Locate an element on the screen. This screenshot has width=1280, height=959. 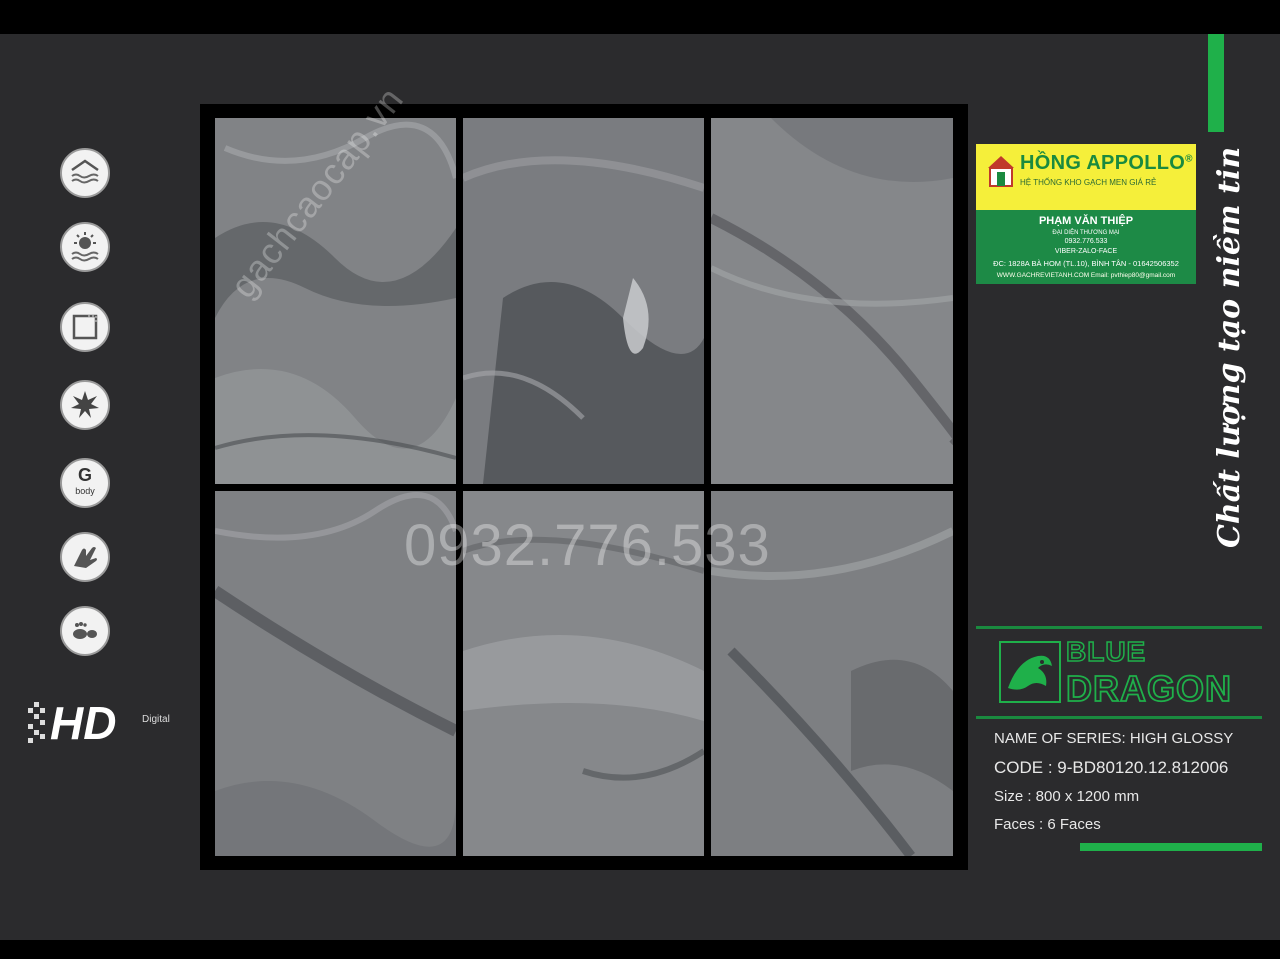
card-social: VIBER-ZALO-FACE is located at coordinates (1086, 251).